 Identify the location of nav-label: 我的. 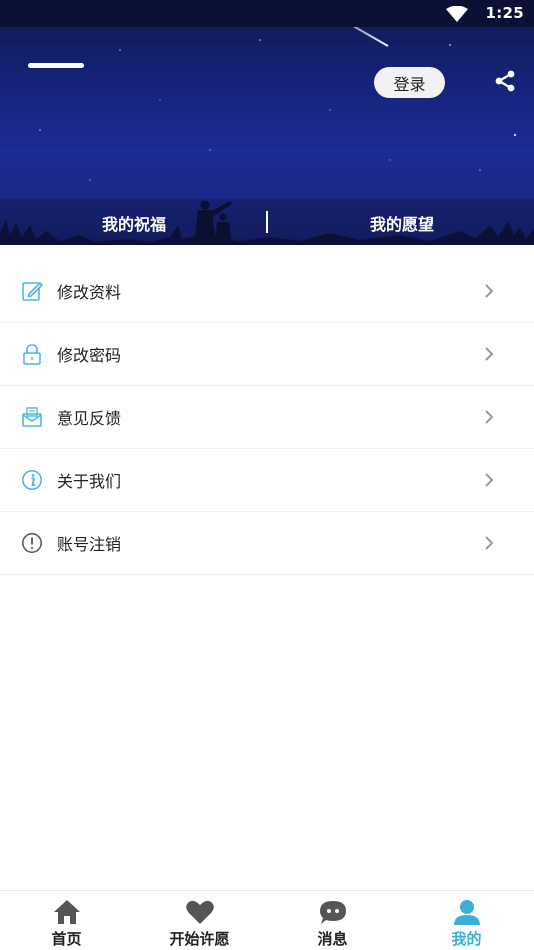
(466, 939).